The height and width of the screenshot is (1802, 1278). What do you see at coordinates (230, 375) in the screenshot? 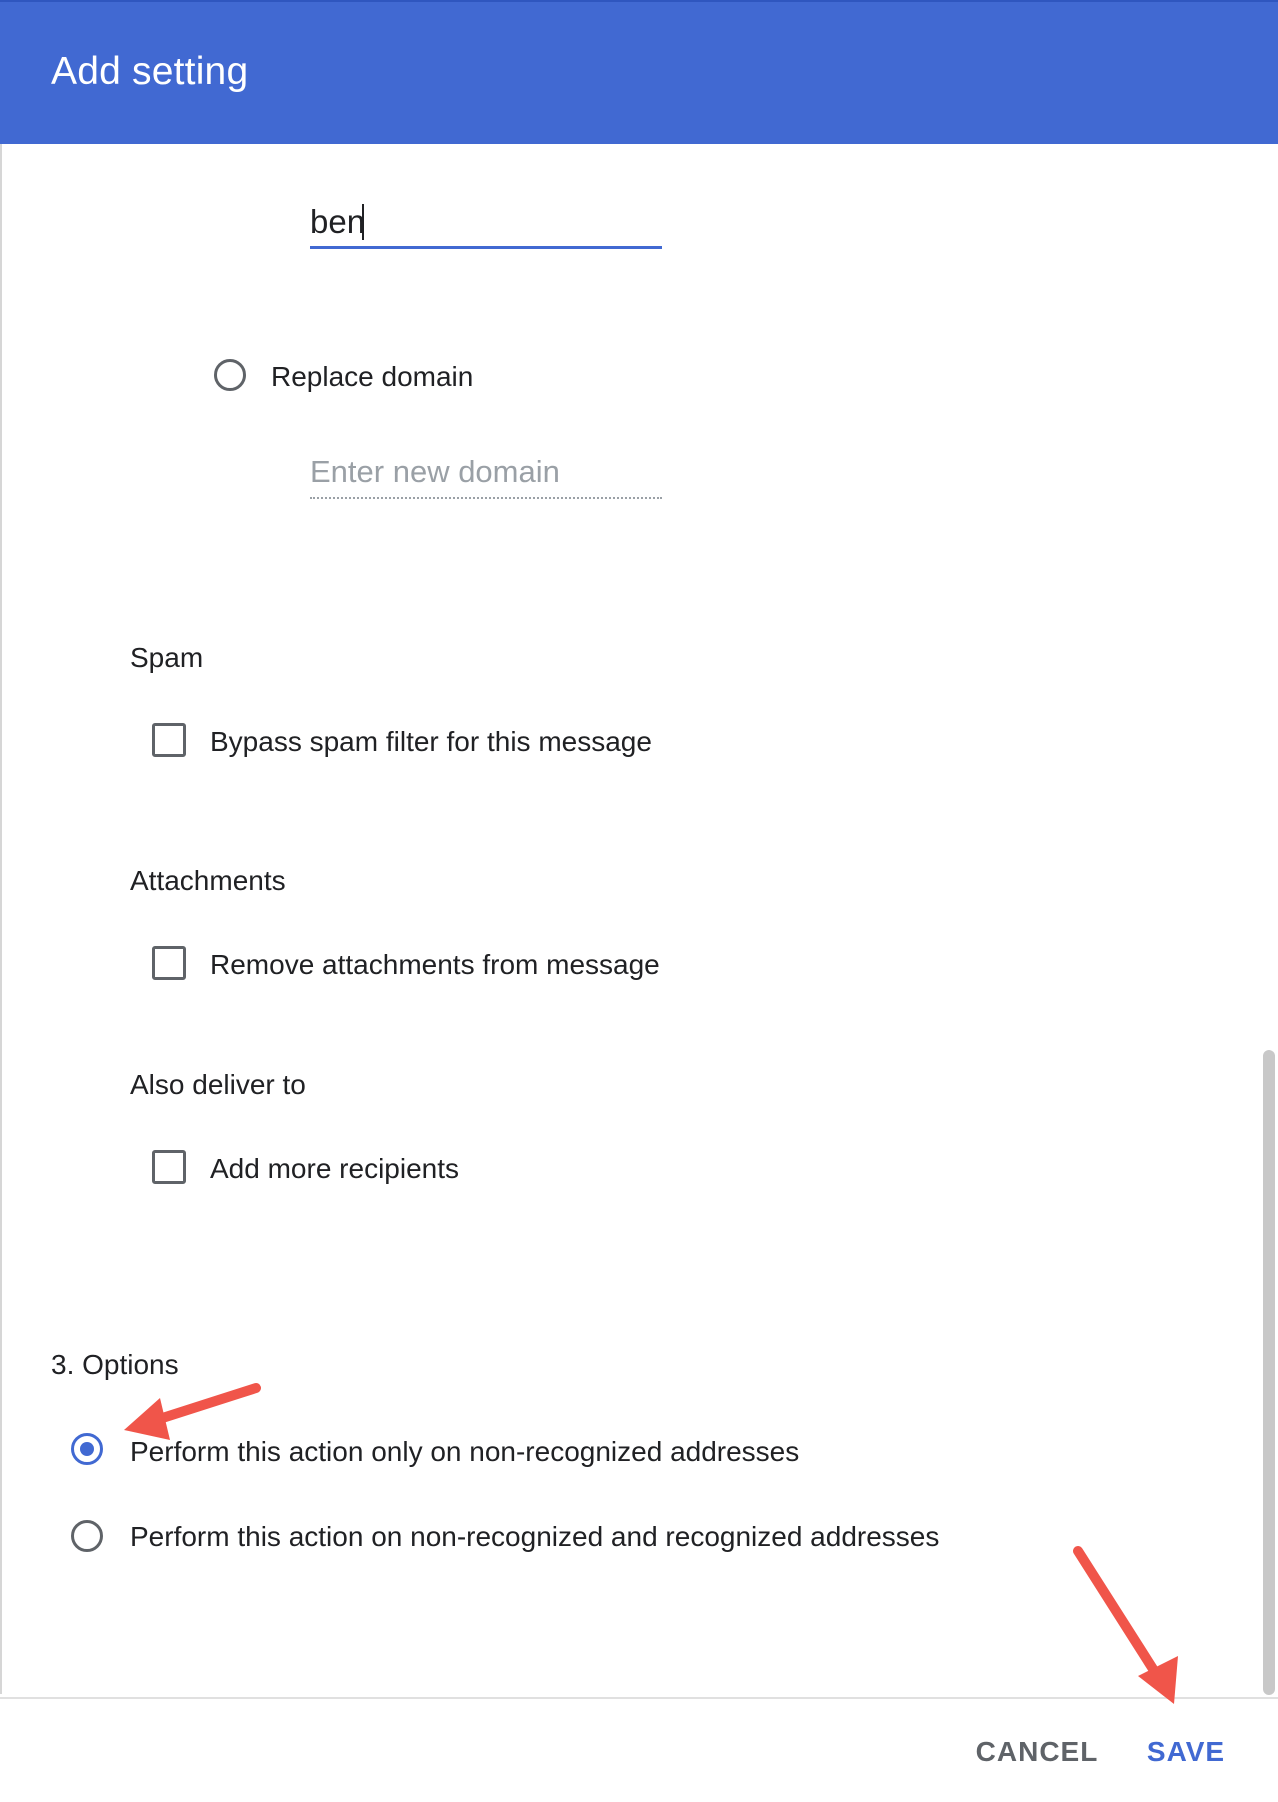
I see `replace-domain-radio` at bounding box center [230, 375].